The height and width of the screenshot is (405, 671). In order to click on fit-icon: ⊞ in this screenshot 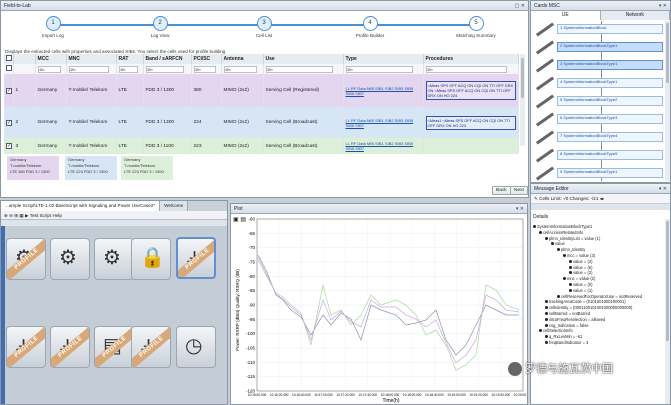, I will do `click(16, 215)`.